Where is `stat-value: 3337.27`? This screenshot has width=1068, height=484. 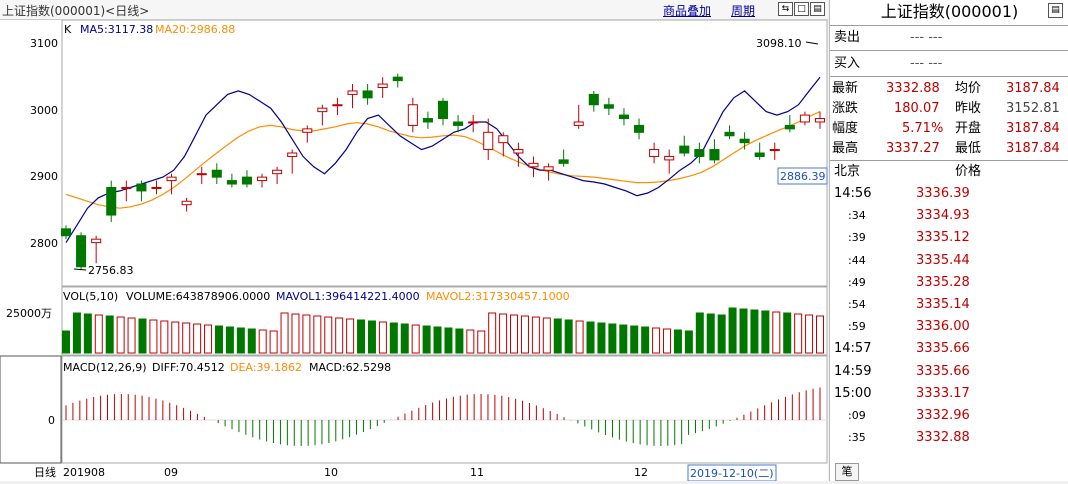
stat-value: 3337.27 is located at coordinates (913, 148).